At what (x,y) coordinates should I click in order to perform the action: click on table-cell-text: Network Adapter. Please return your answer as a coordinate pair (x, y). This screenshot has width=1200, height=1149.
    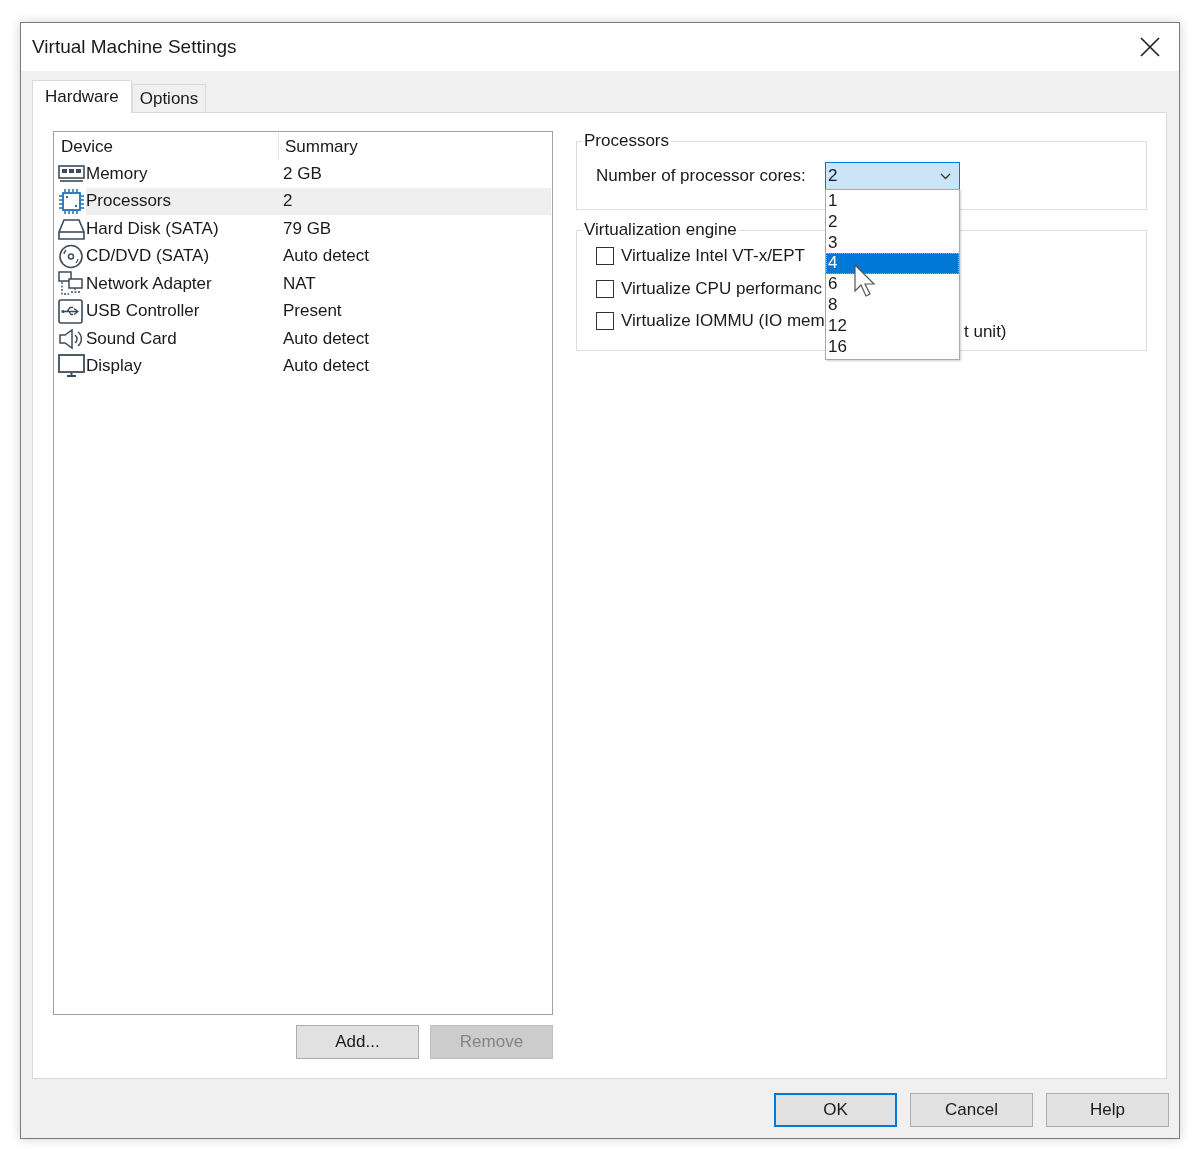
    Looking at the image, I should click on (149, 283).